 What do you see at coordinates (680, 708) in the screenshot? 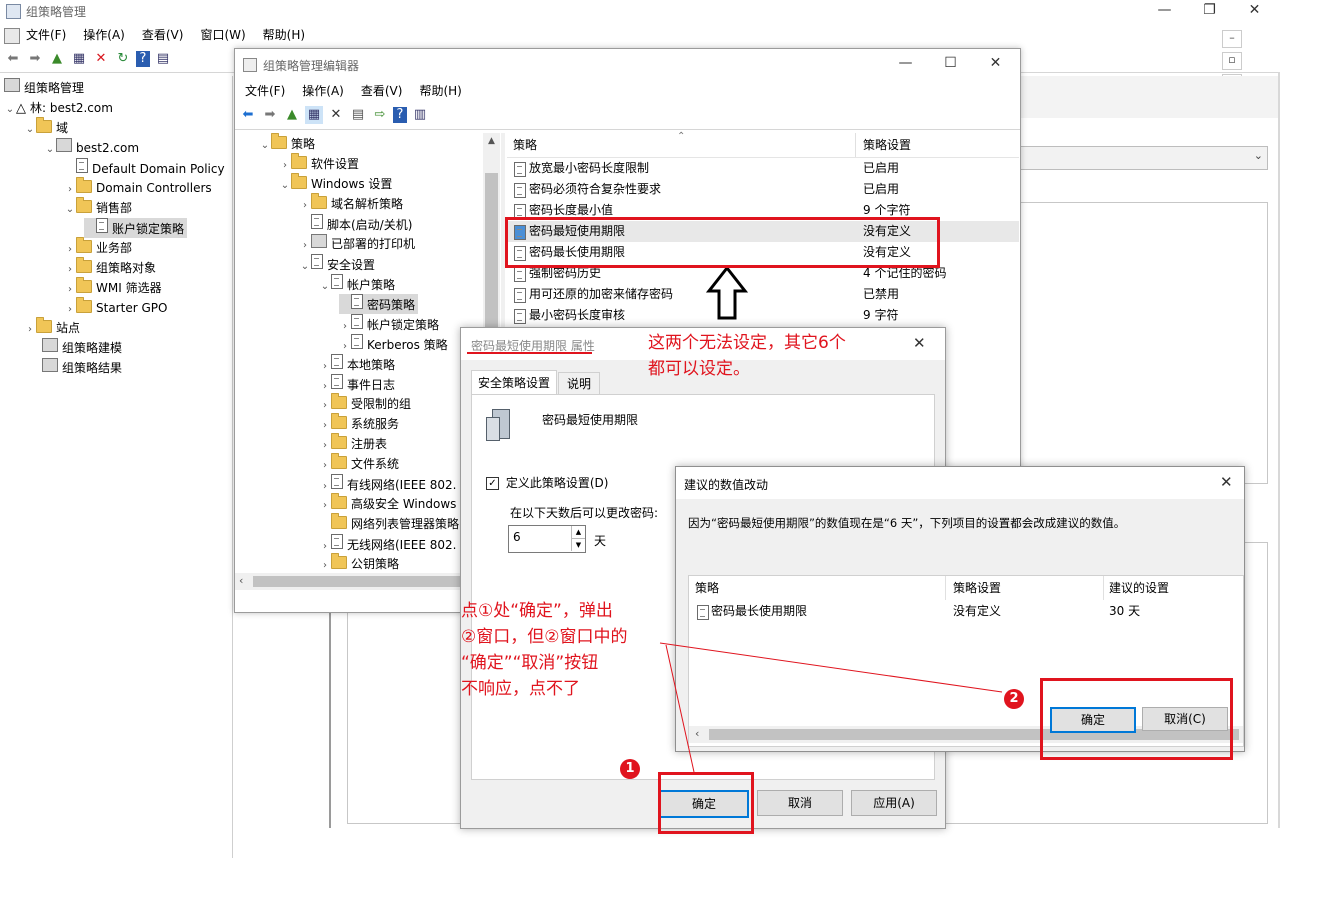
I see `leader-line-to-marker1` at bounding box center [680, 708].